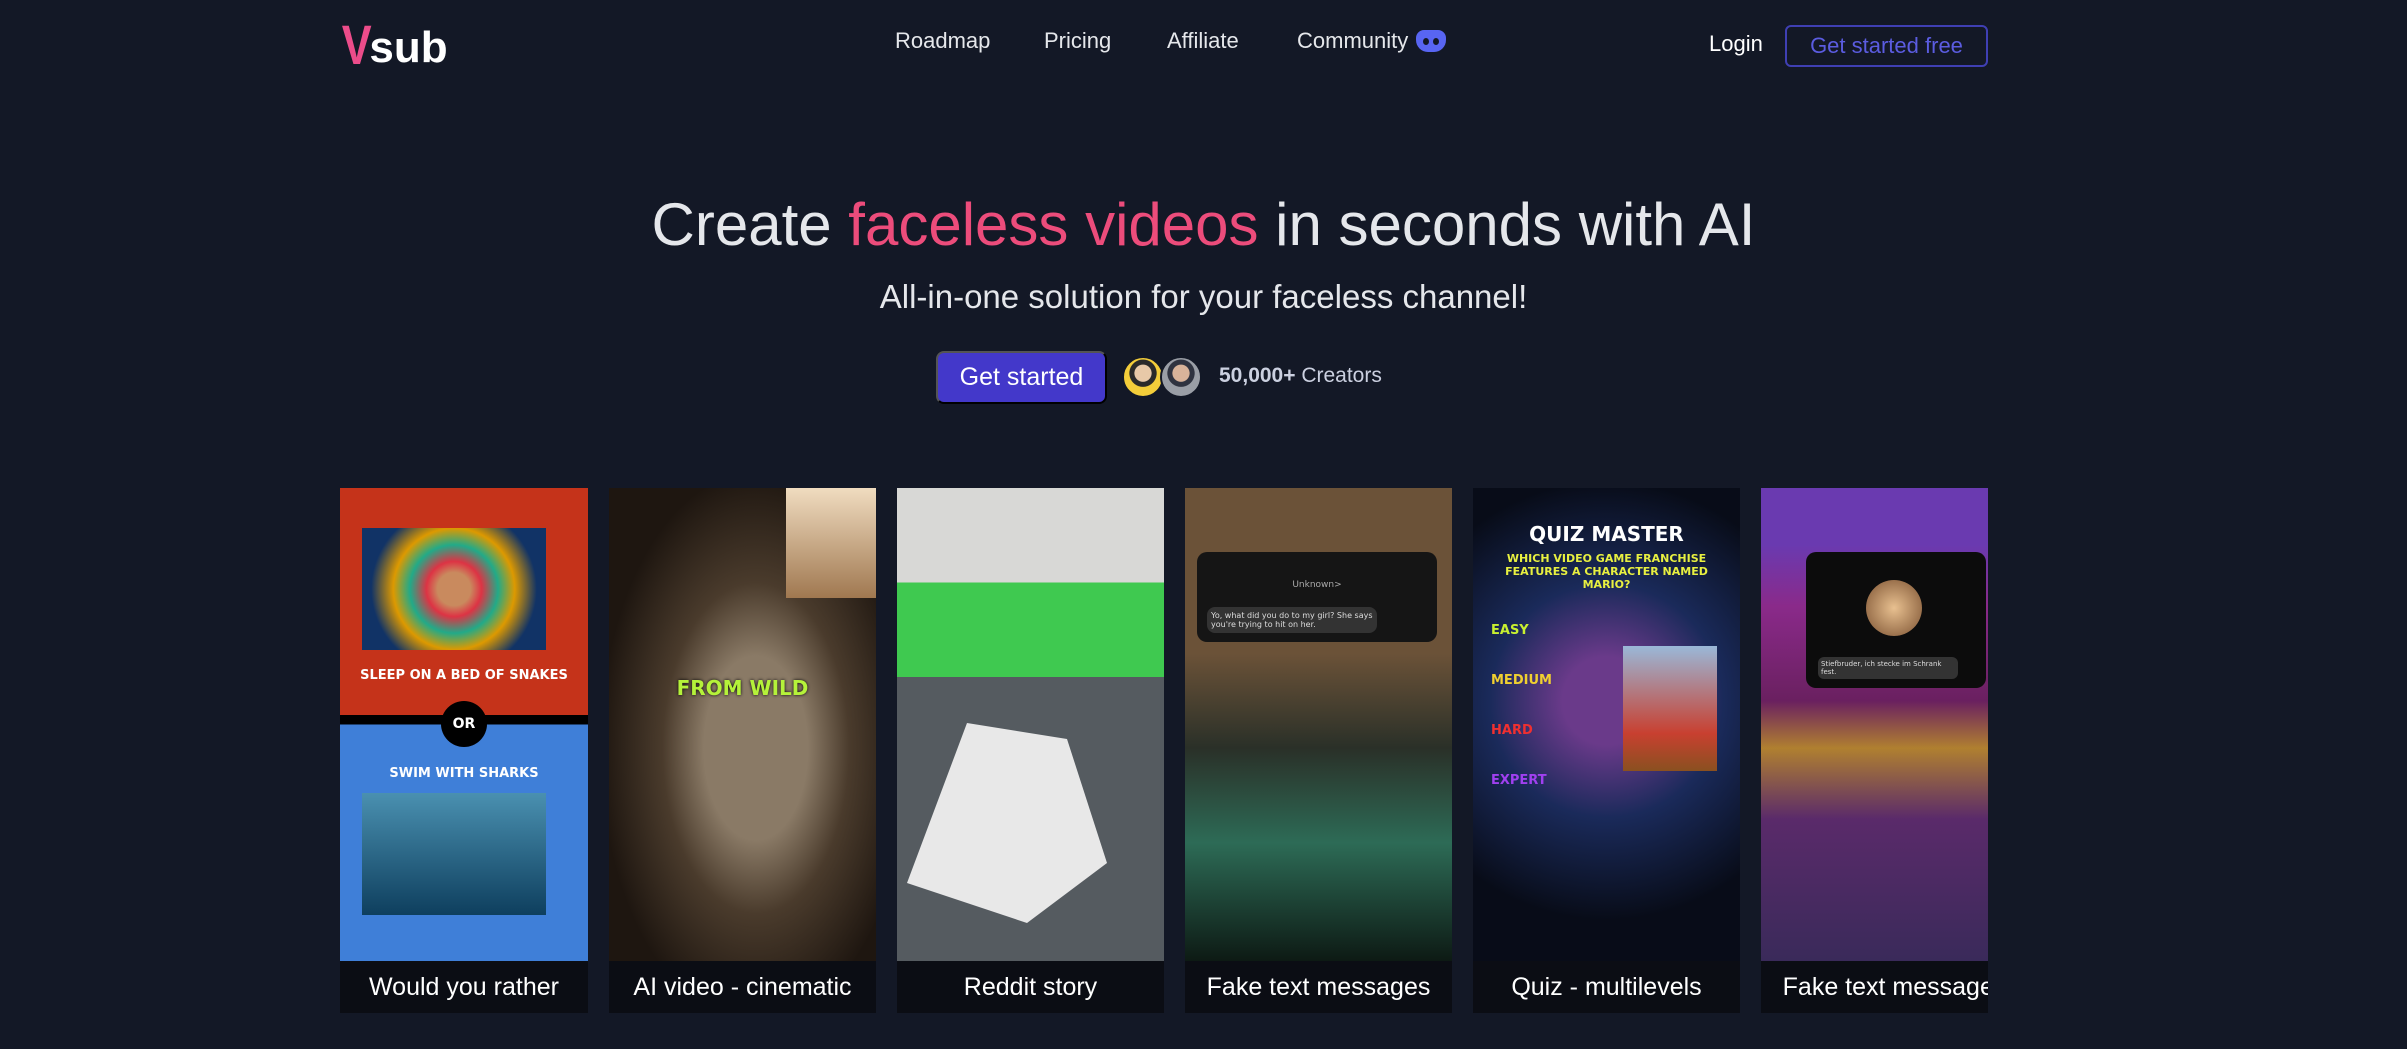  I want to click on message-overlay: Stiefbruder, ich stecke im Schrank fest., so click(1896, 620).